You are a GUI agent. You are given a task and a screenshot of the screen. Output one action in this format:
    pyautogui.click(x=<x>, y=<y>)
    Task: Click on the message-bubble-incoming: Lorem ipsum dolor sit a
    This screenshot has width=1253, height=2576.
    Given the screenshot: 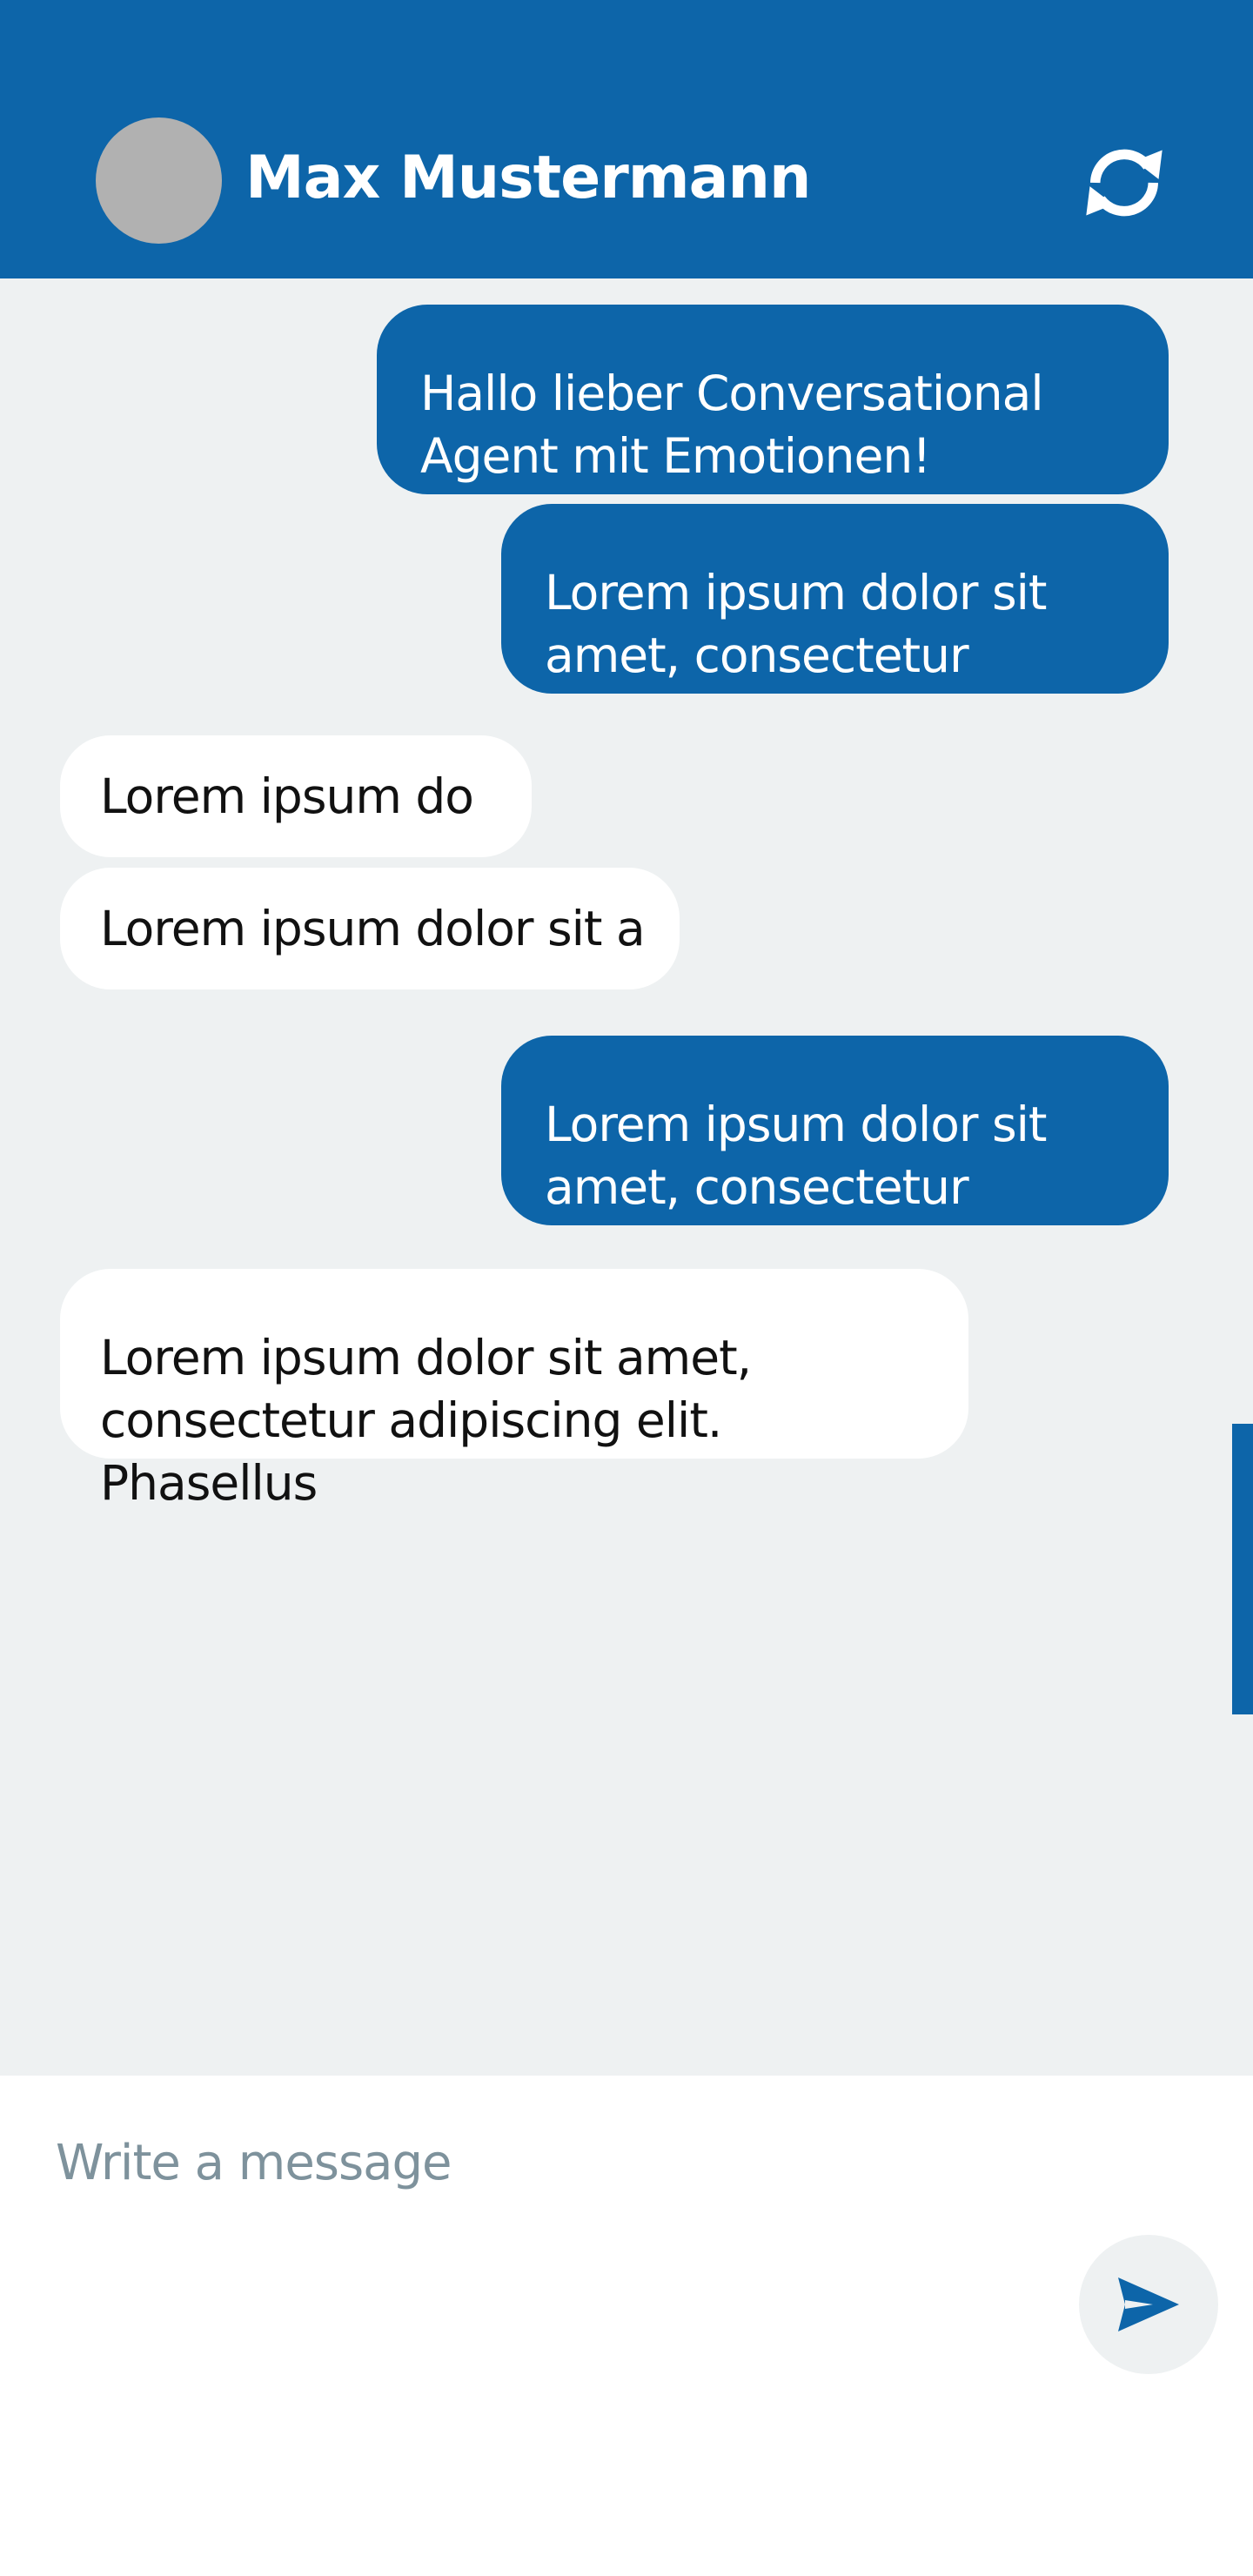 What is the action you would take?
    pyautogui.click(x=370, y=928)
    